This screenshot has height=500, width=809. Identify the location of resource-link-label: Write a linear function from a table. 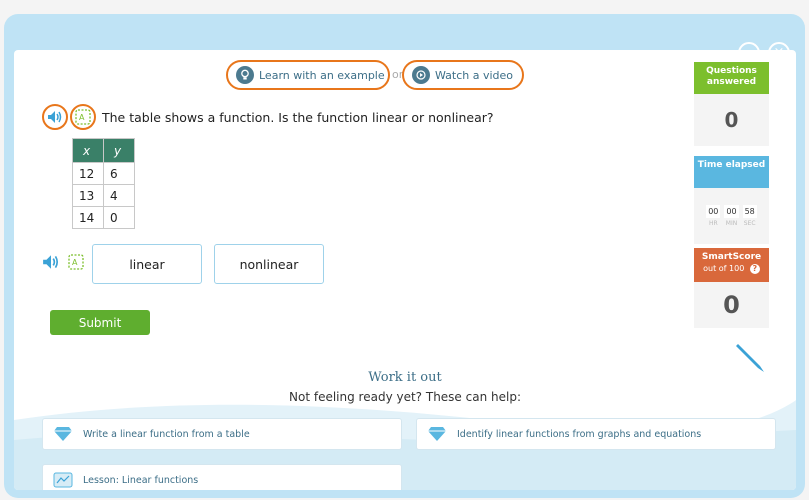
(166, 434).